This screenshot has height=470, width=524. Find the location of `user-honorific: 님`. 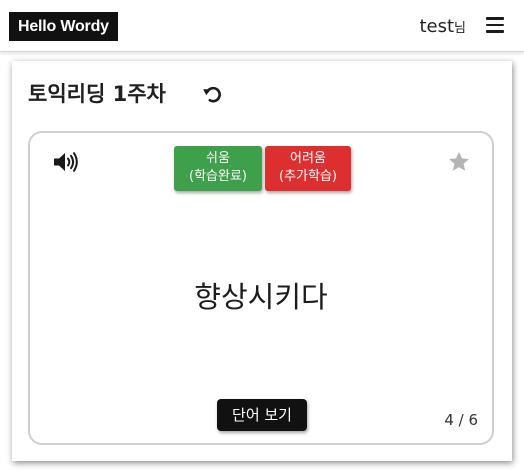

user-honorific: 님 is located at coordinates (460, 28).